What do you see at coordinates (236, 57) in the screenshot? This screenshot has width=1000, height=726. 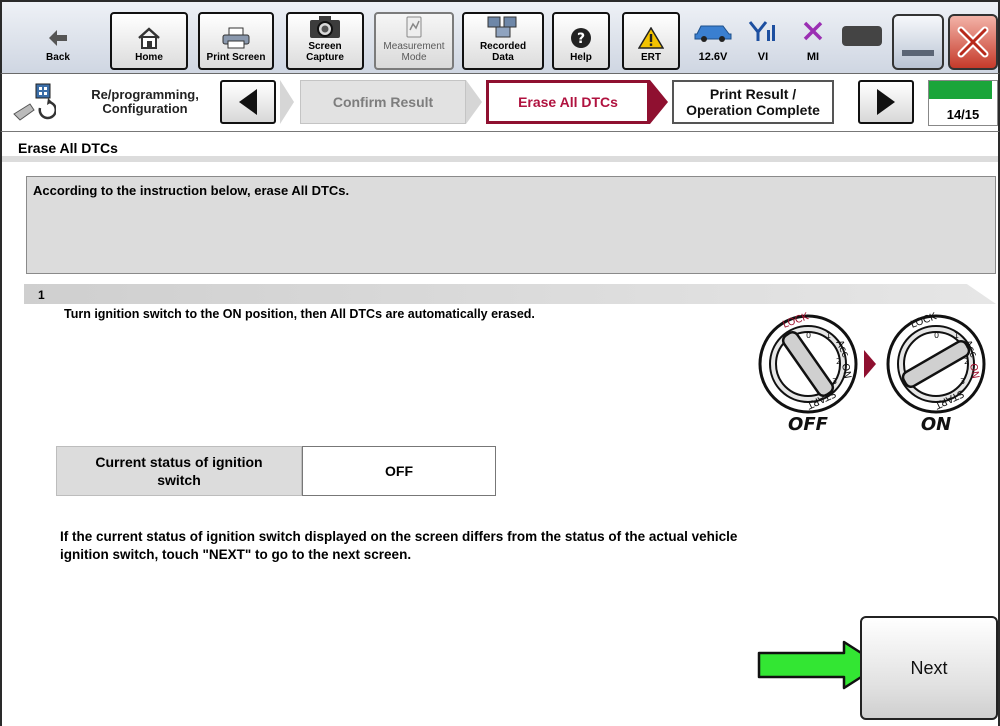 I see `print-screen-label: Print Screen` at bounding box center [236, 57].